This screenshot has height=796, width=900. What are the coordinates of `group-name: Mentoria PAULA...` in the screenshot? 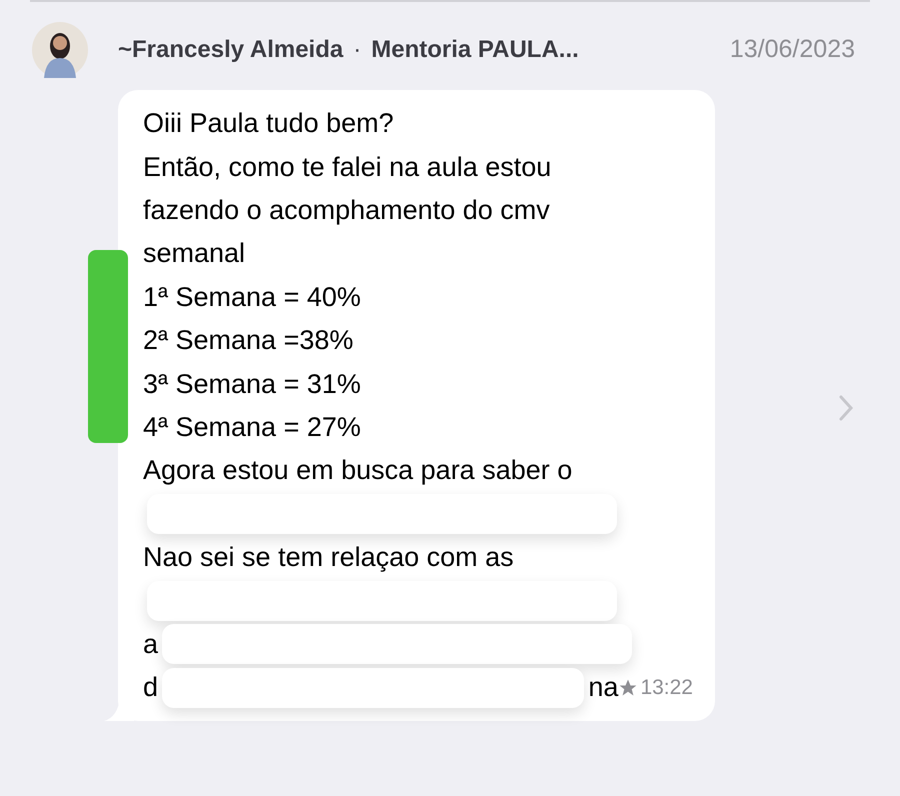 It's located at (475, 50).